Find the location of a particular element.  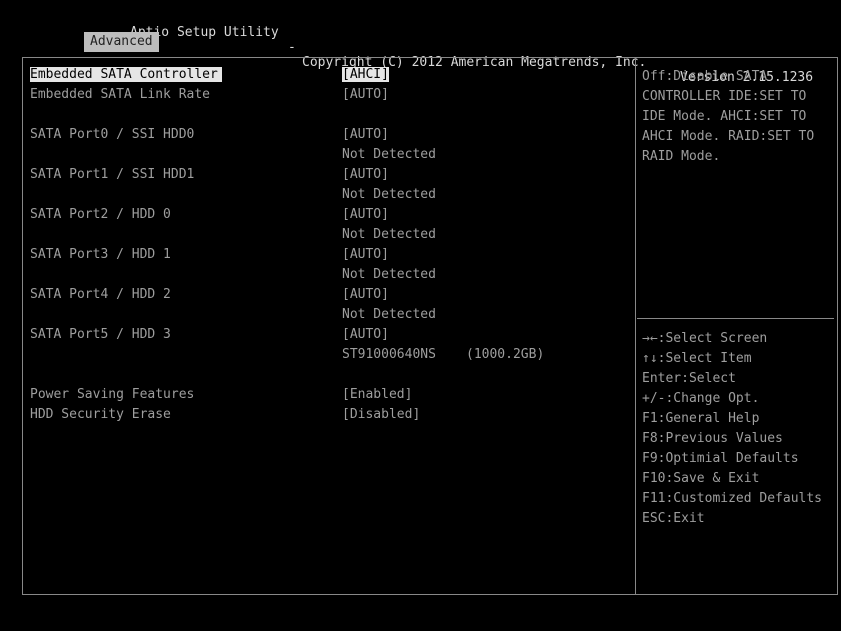

device-sata-port5: ST91000640NS is located at coordinates (389, 354).